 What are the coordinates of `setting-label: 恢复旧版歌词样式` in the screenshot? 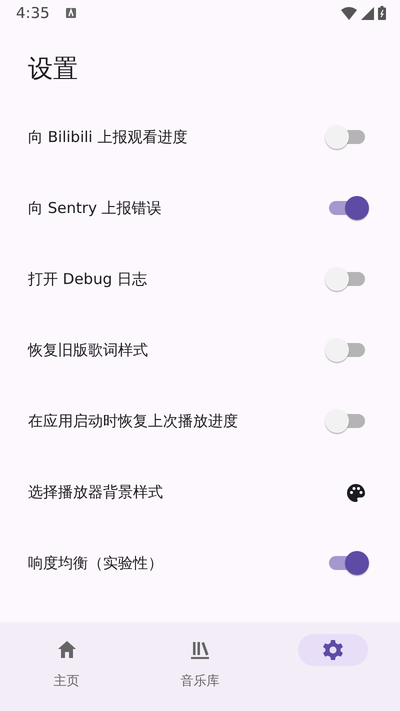 It's located at (88, 351).